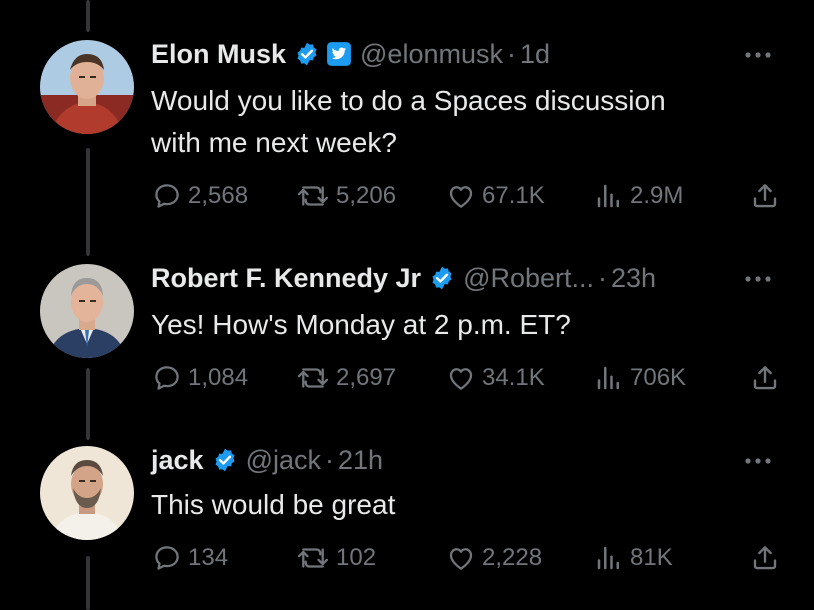  Describe the element at coordinates (286, 278) in the screenshot. I see `author-name: Robert F. Kennedy Jr` at that location.